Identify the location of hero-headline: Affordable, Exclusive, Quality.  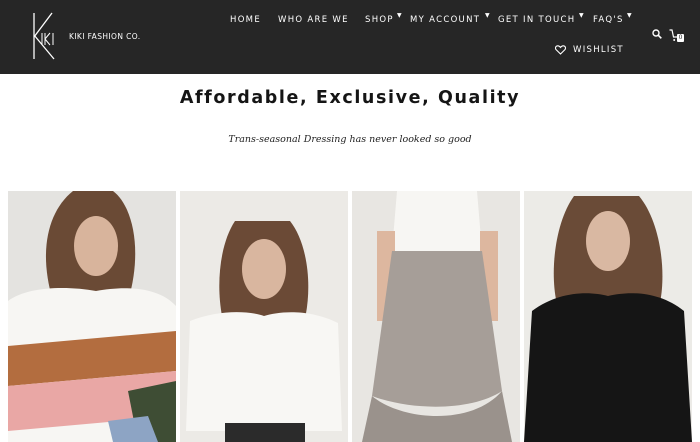
(350, 98).